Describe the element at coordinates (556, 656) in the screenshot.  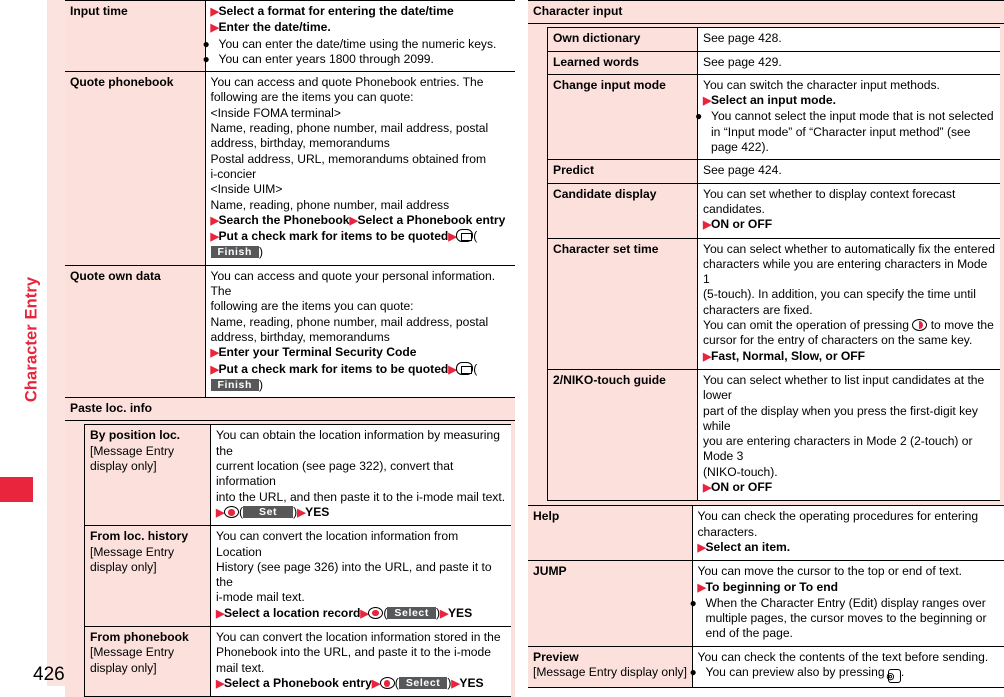
I see `row-key-label: Preview` at that location.